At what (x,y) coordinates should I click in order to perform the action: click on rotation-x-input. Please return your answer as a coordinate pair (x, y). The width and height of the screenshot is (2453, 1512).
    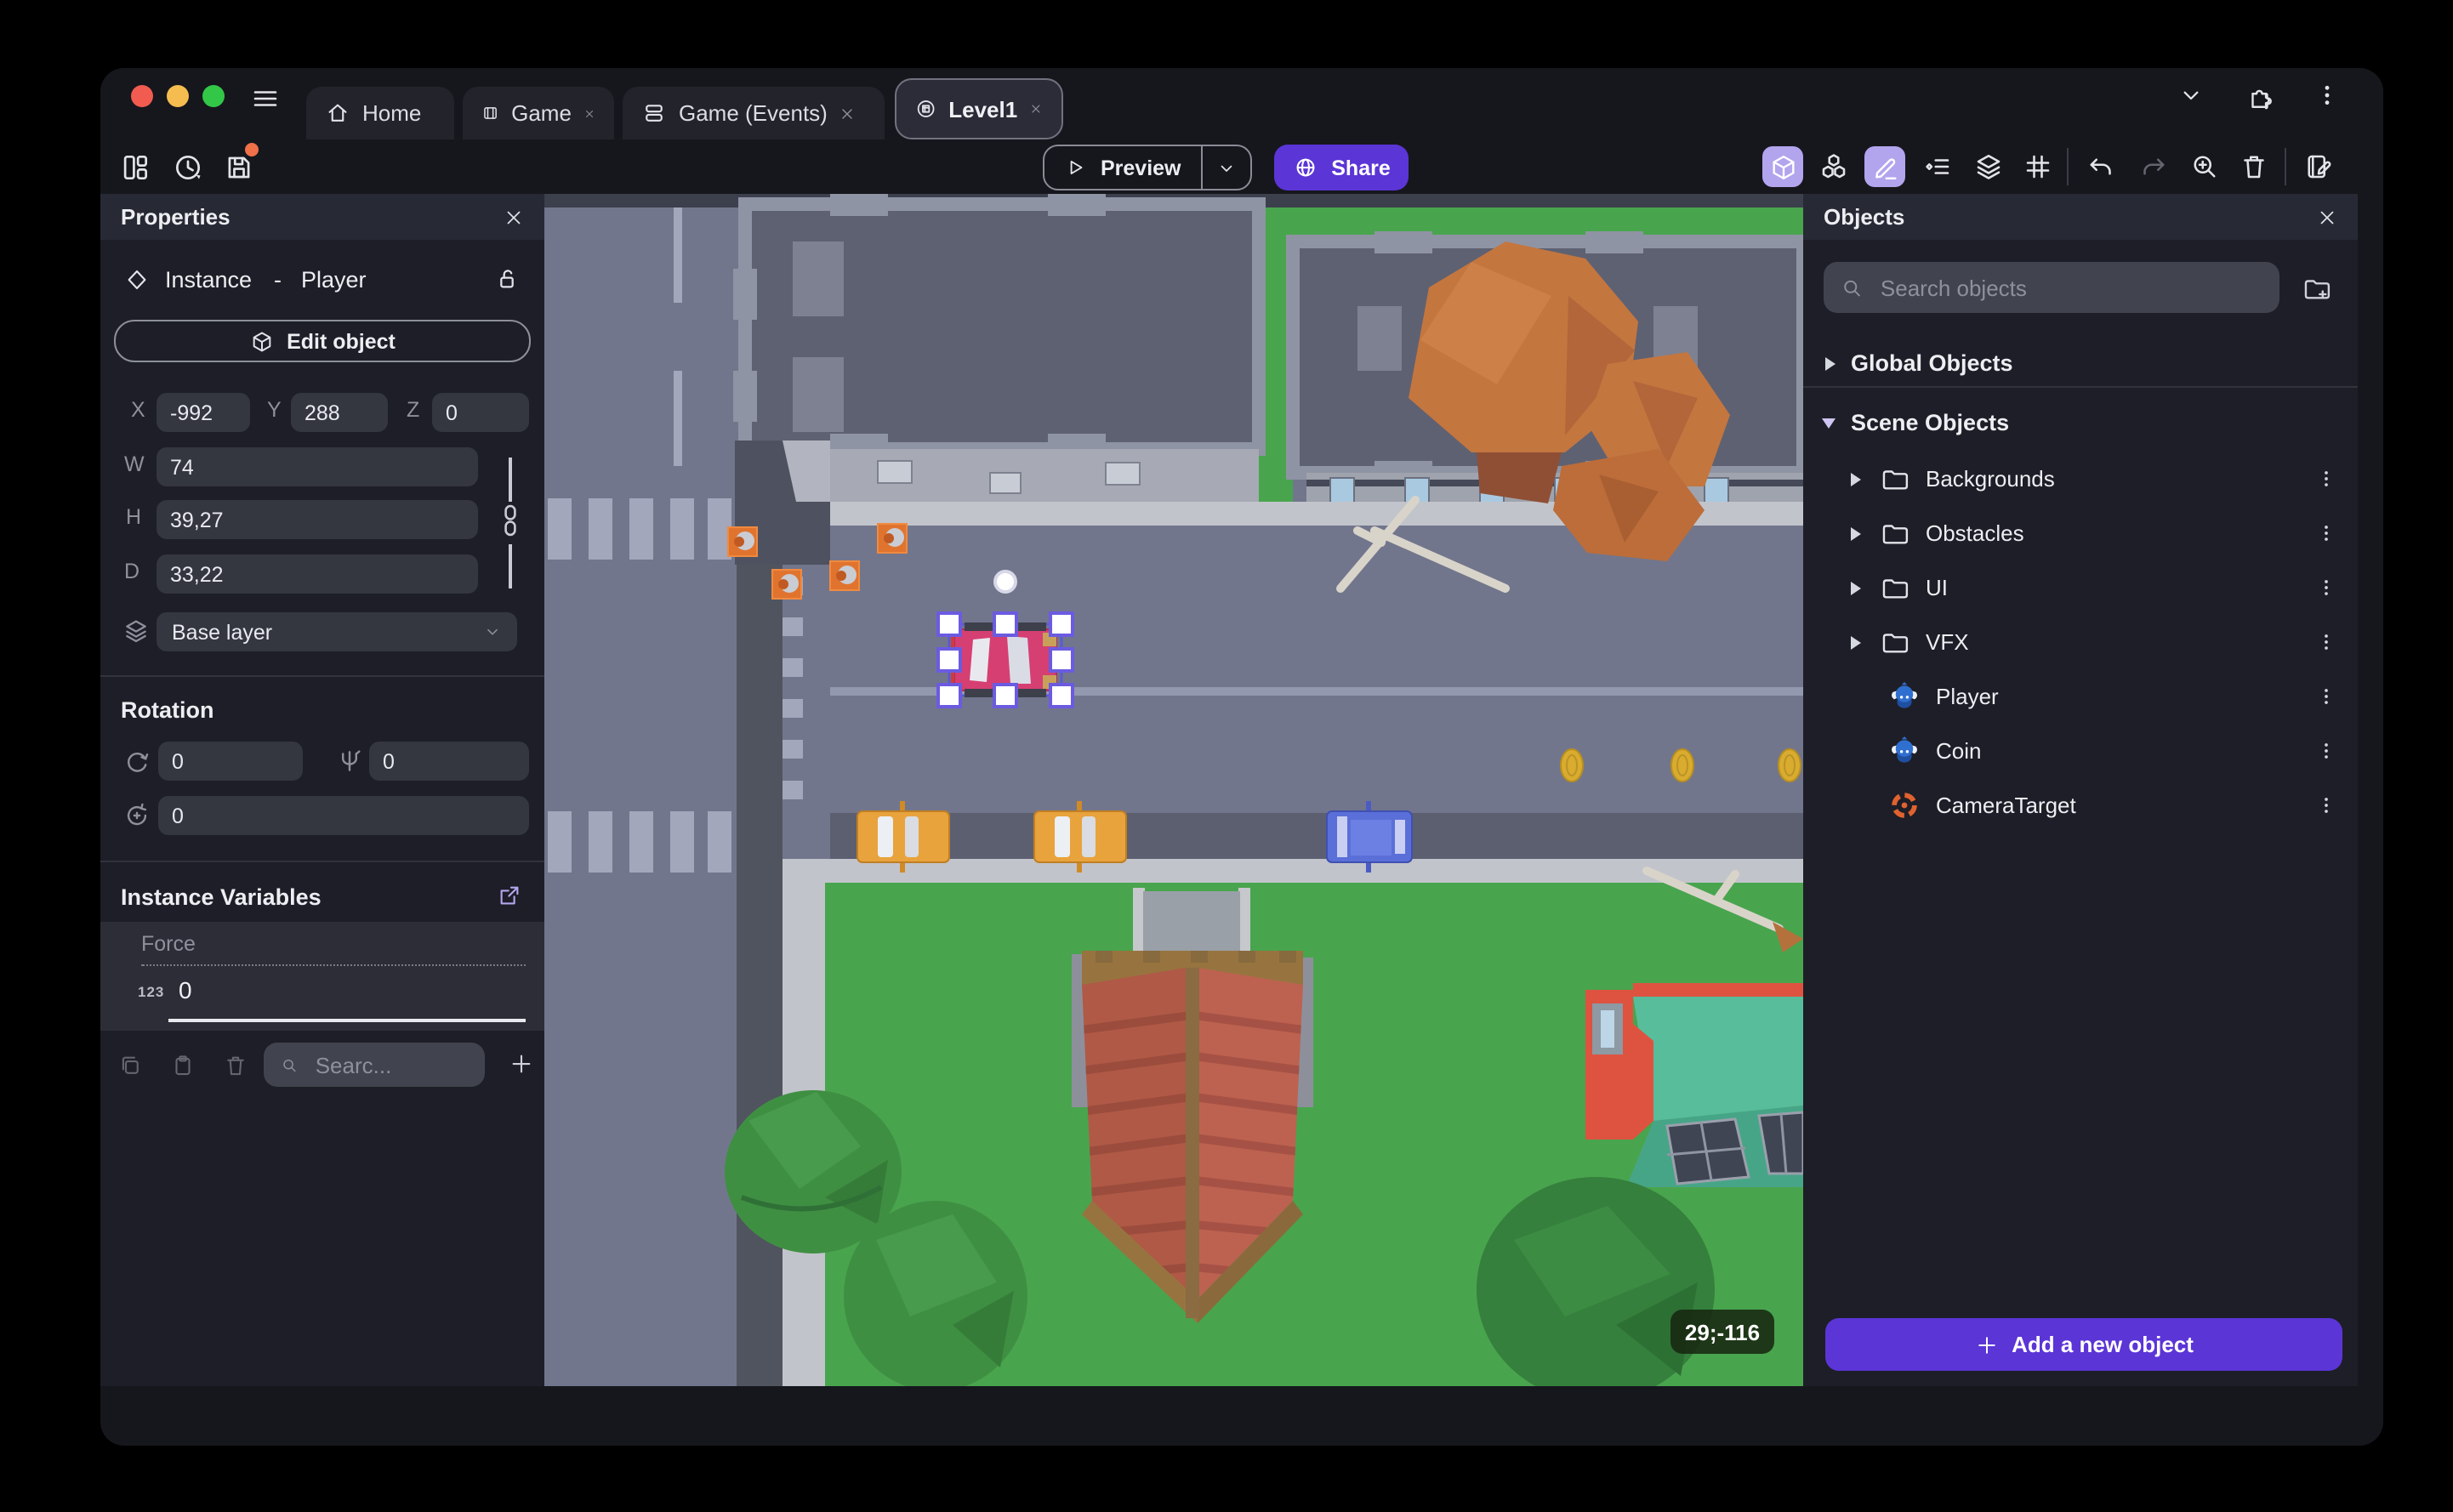
    Looking at the image, I should click on (230, 761).